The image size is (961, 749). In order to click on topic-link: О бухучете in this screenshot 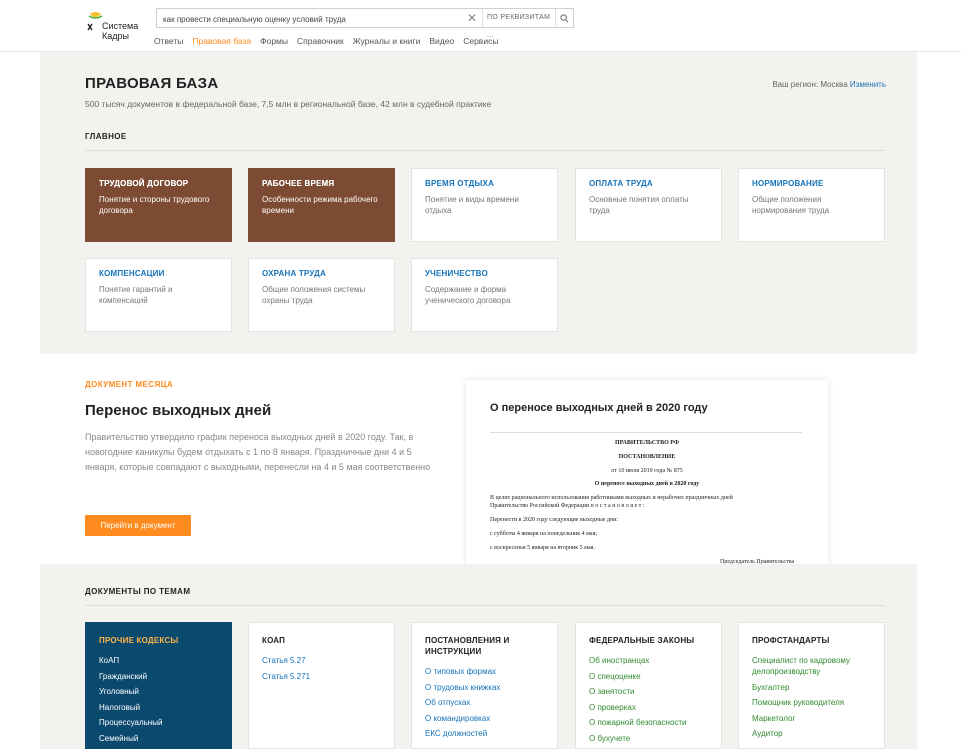, I will do `click(609, 738)`.